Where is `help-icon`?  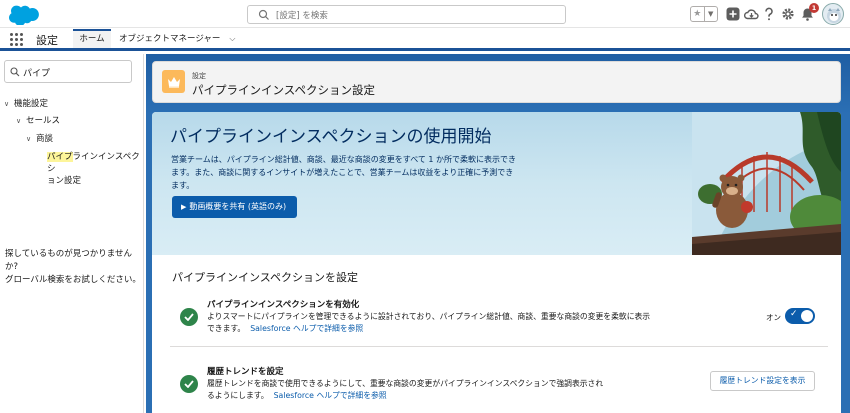
help-icon is located at coordinates (769, 14).